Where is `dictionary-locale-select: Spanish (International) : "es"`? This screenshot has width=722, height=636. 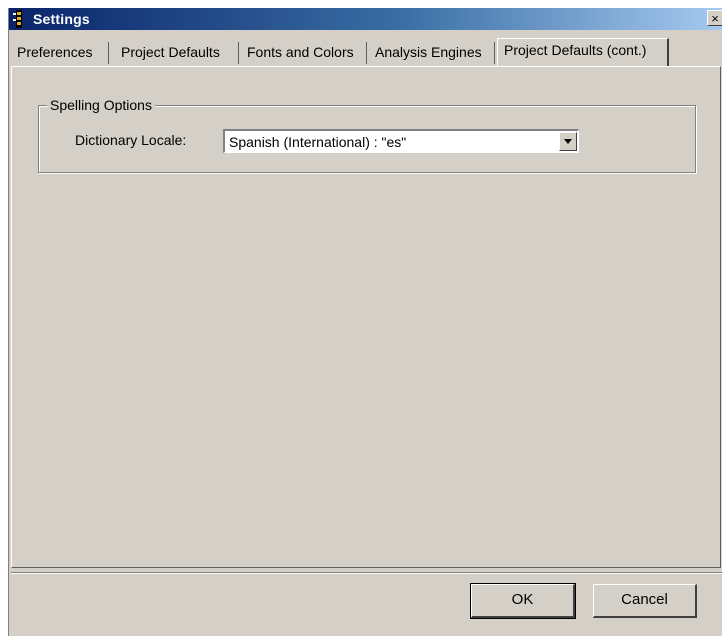
dictionary-locale-select: Spanish (International) : "es" is located at coordinates (401, 141).